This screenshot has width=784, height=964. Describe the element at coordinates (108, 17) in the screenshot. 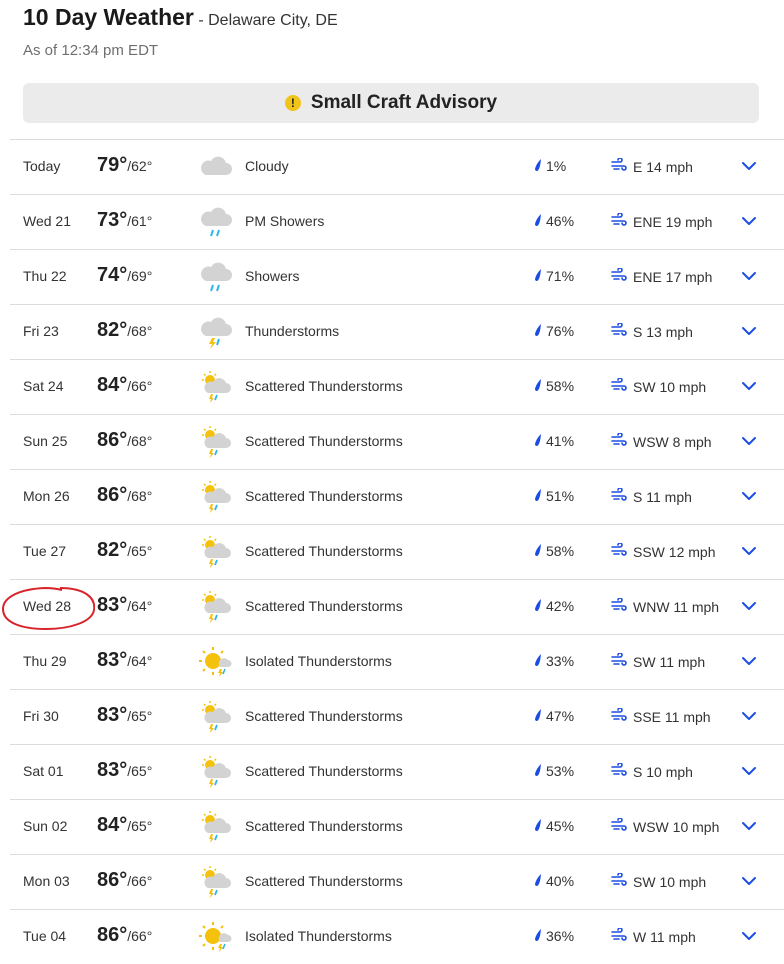

I see `page-title: 10 Day Weather` at that location.